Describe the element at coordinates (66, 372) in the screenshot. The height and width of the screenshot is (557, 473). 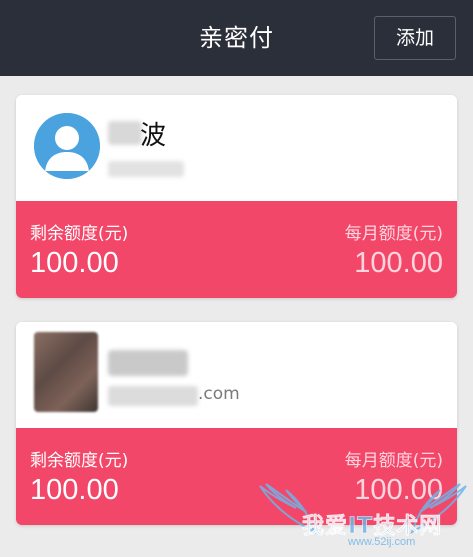
I see `avatar-photo-obscured` at that location.